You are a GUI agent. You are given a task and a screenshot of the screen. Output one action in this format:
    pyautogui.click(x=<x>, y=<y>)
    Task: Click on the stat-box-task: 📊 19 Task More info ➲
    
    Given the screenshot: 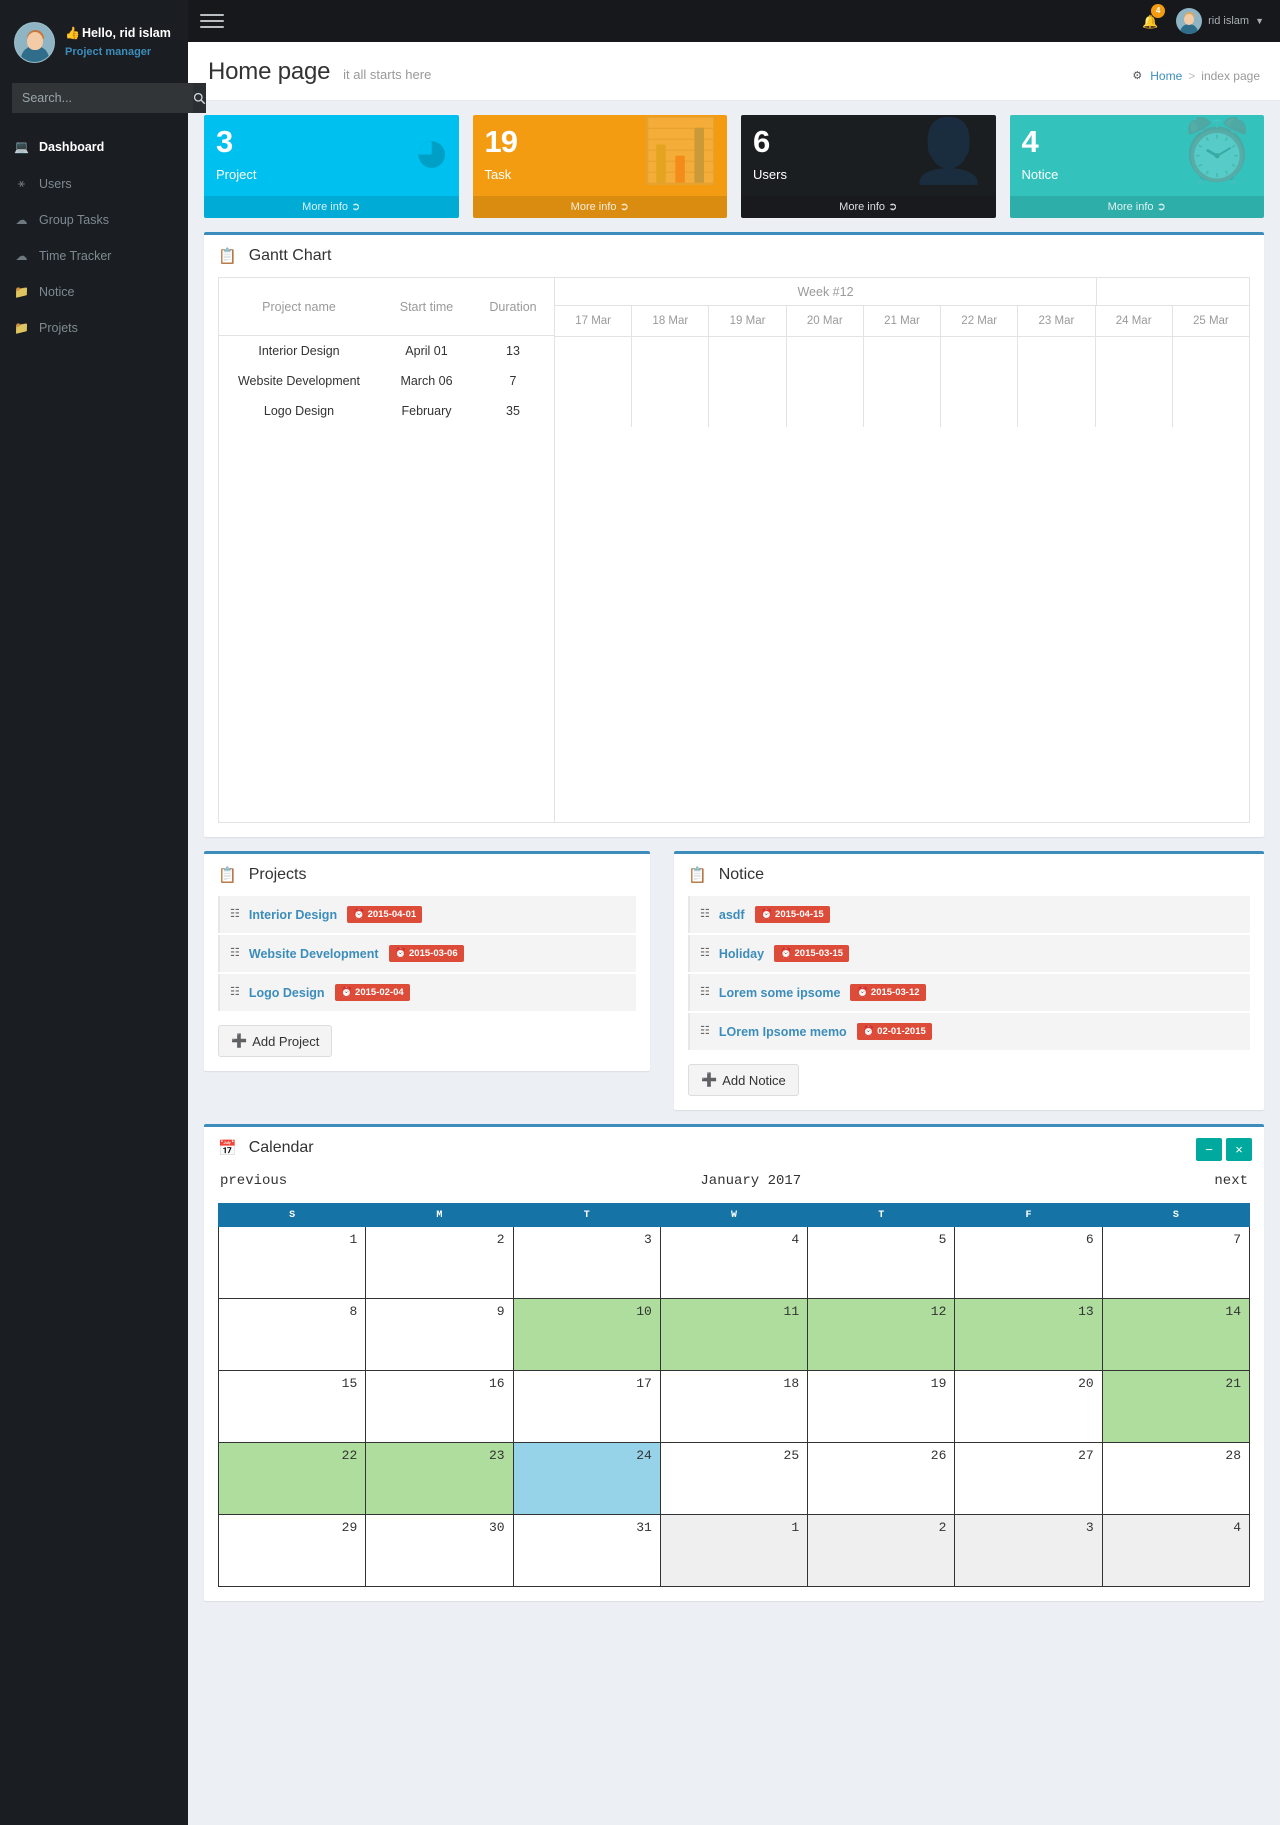 What is the action you would take?
    pyautogui.click(x=599, y=166)
    